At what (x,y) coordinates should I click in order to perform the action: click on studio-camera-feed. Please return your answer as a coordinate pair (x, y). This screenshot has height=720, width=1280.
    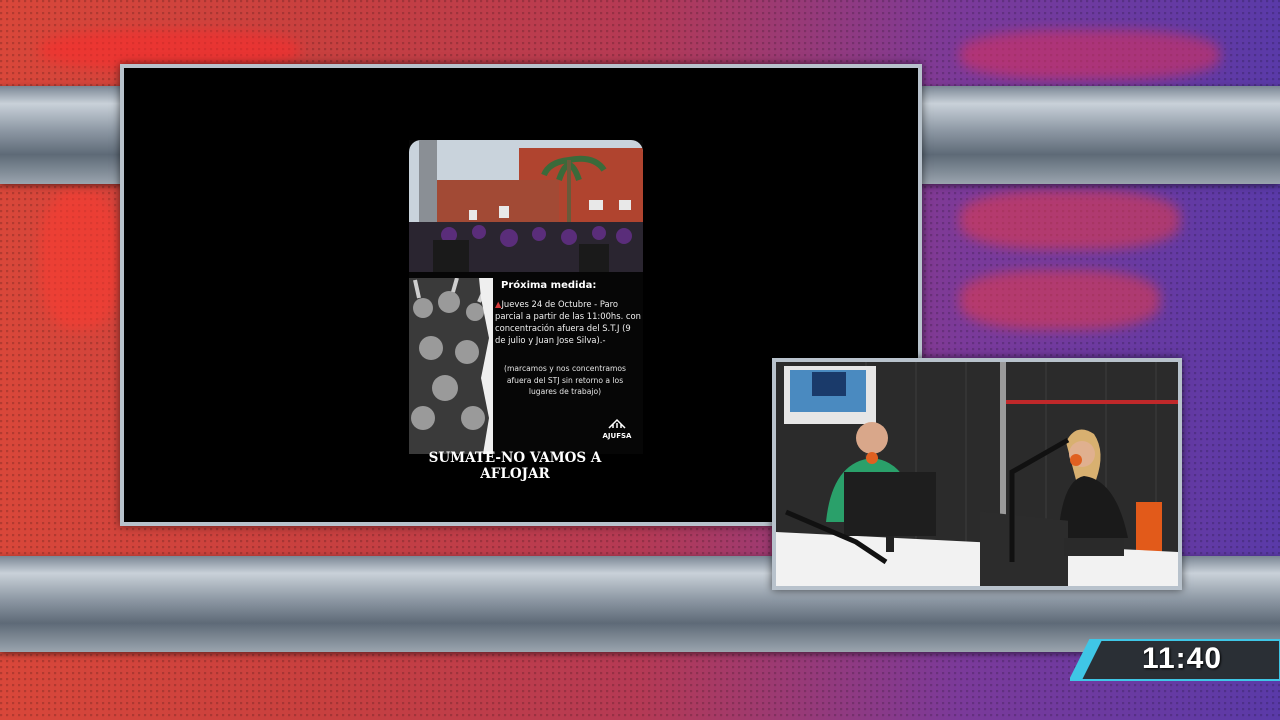
    Looking at the image, I should click on (977, 474).